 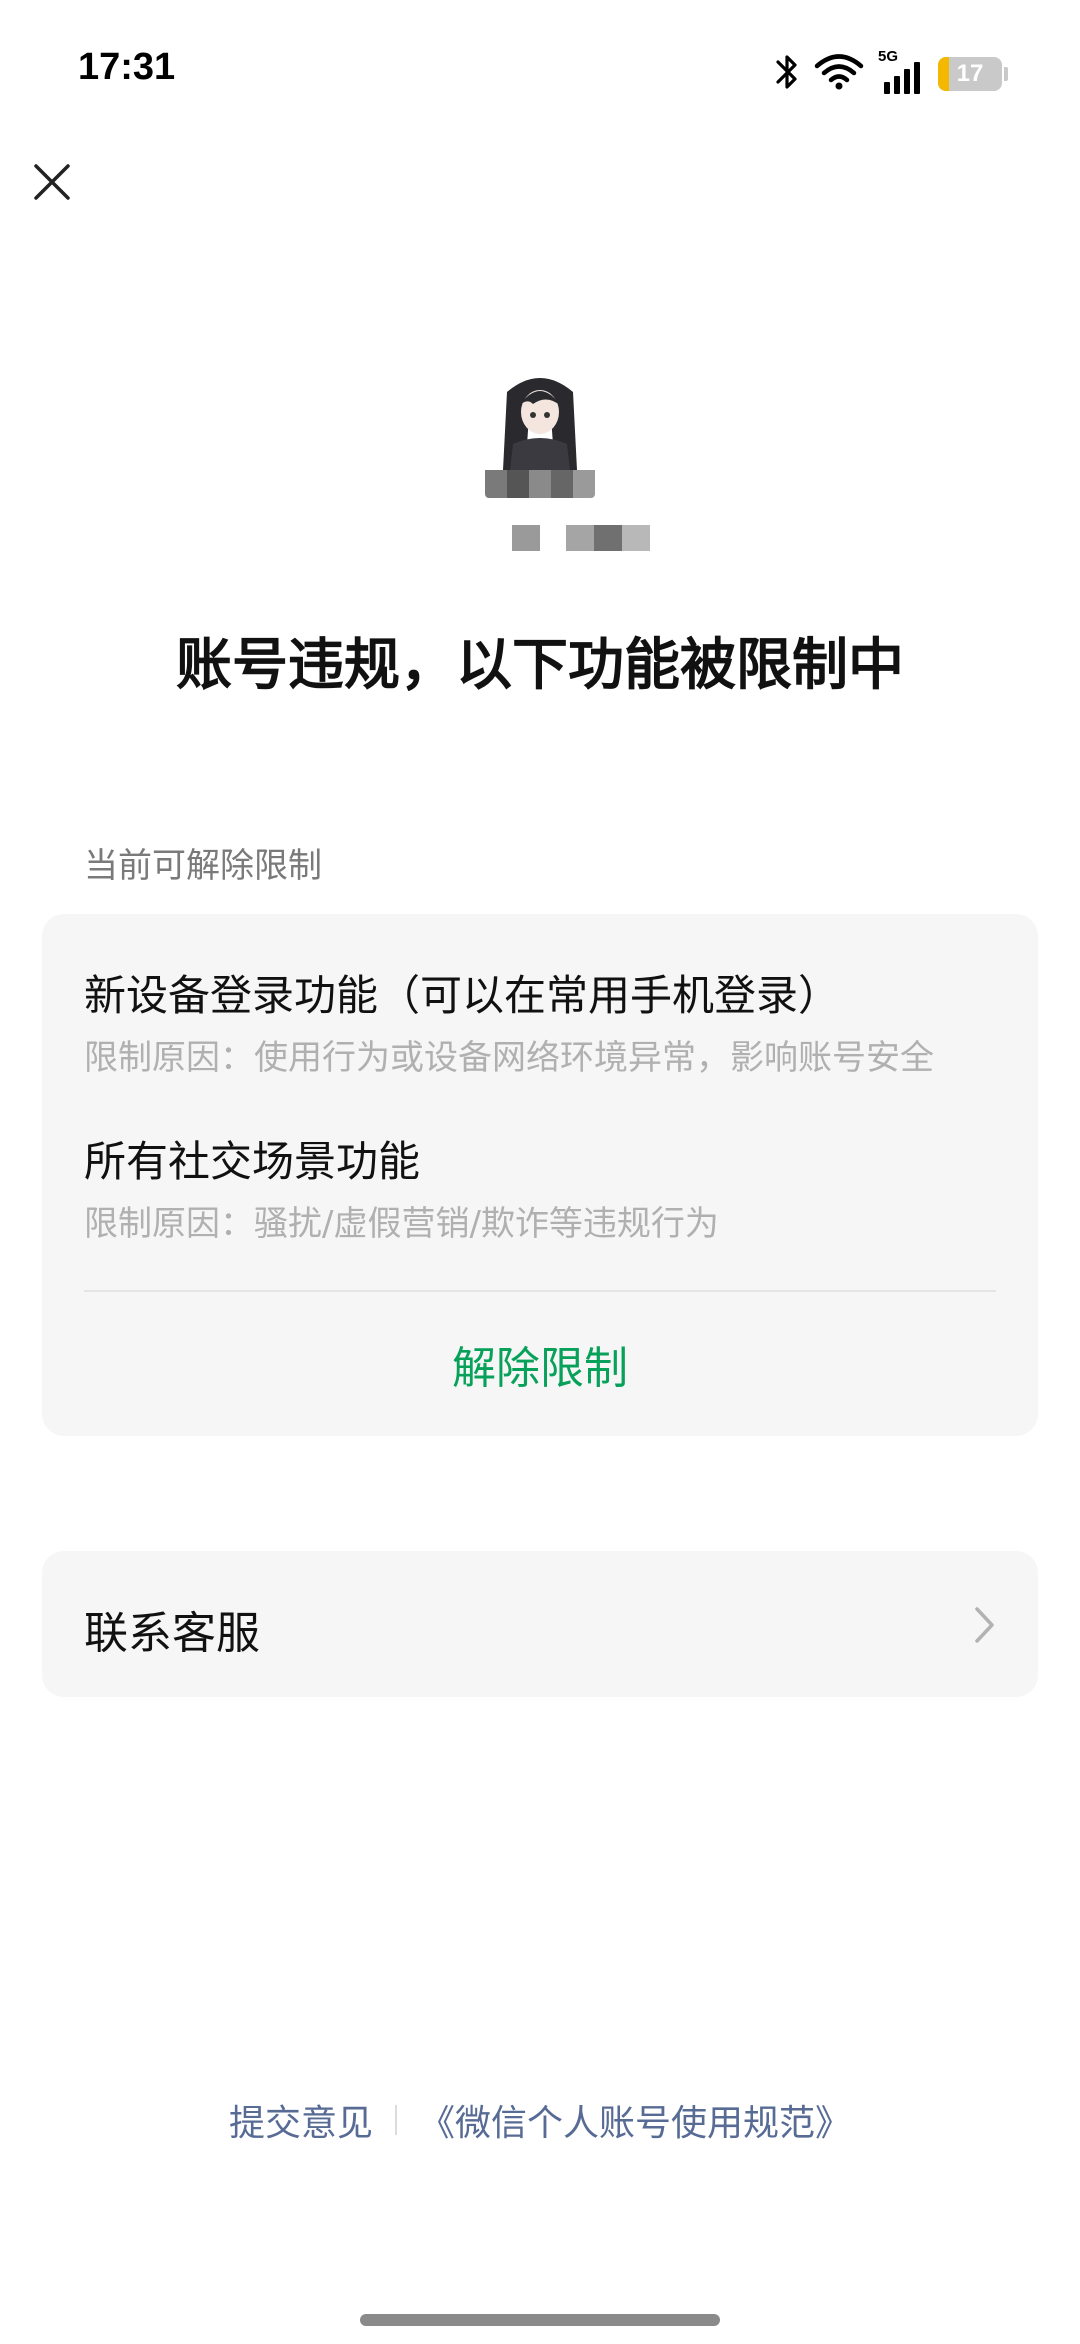 I want to click on status-icons: 5G 17, so click(x=891, y=72).